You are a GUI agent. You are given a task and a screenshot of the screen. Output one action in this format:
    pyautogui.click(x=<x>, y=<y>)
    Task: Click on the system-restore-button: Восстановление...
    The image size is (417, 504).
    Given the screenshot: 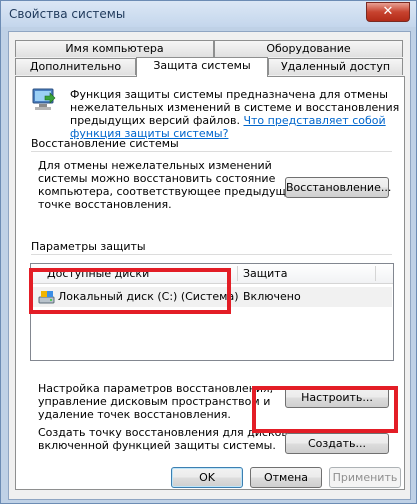 What is the action you would take?
    pyautogui.click(x=338, y=187)
    